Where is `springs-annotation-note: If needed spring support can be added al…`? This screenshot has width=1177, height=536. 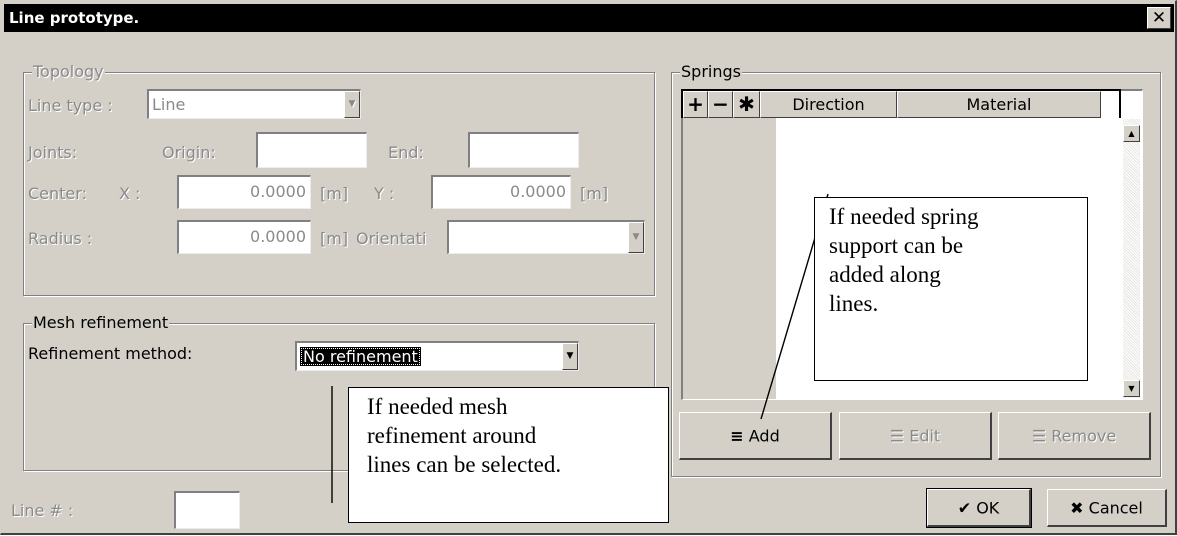 springs-annotation-note: If needed spring support can be added al… is located at coordinates (951, 289).